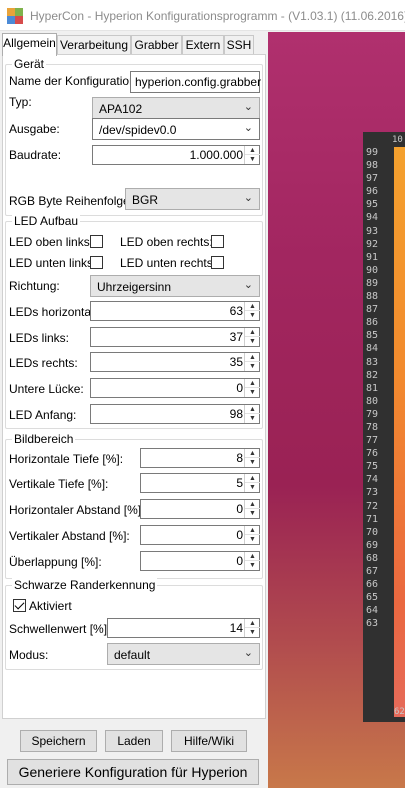 The image size is (405, 788). What do you see at coordinates (236, 311) in the screenshot?
I see `leds-horizontal-value: 63` at bounding box center [236, 311].